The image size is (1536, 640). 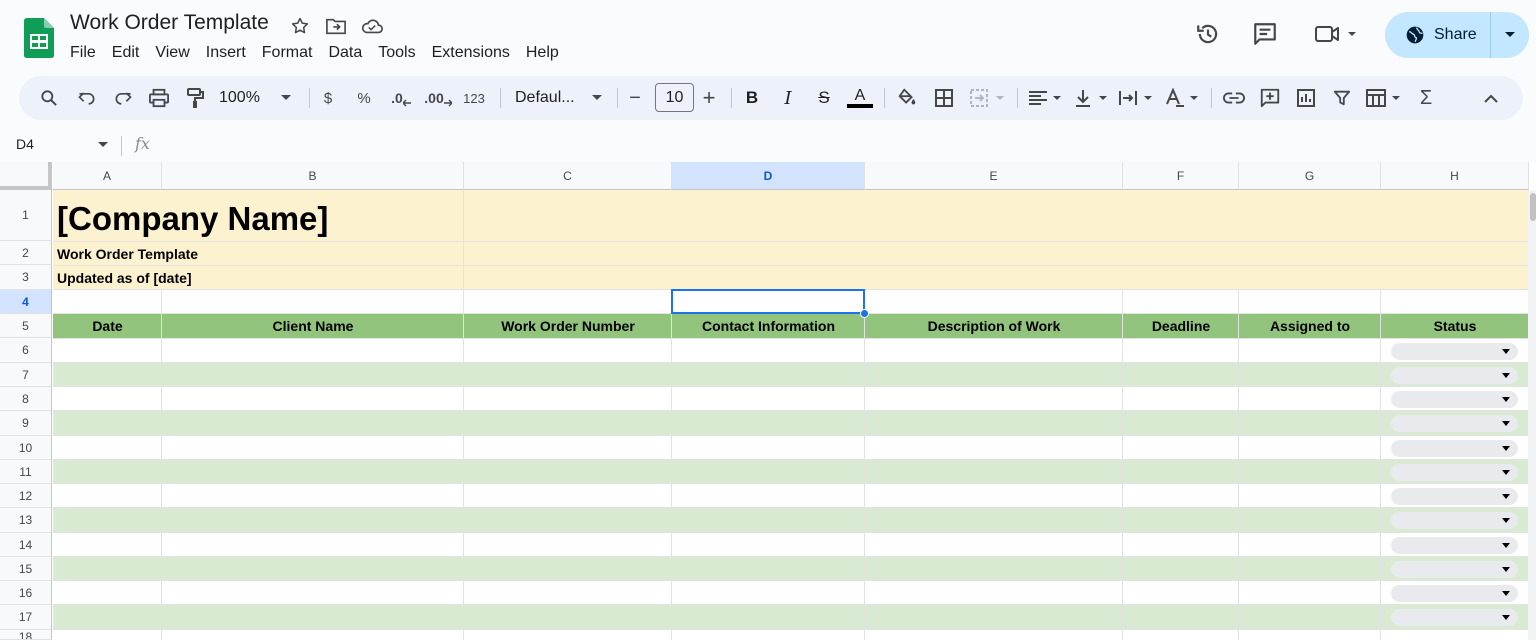 I want to click on text-wrapping-icon, so click(x=1137, y=98).